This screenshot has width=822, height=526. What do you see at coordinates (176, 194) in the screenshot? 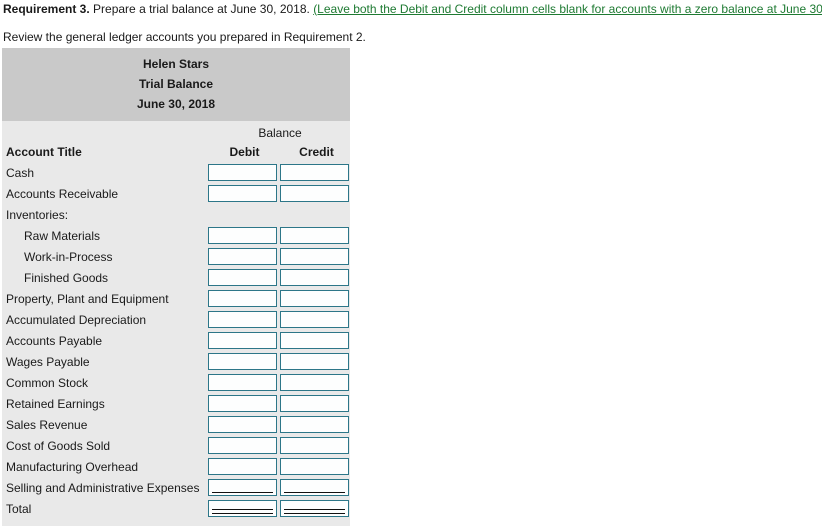
I see `table-row: Accounts Receivable` at bounding box center [176, 194].